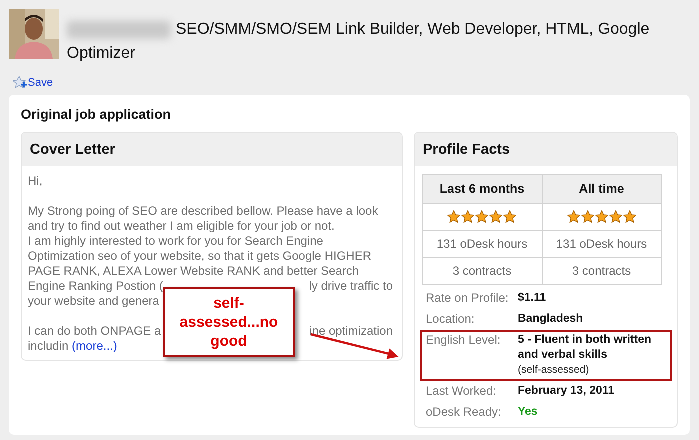 This screenshot has height=440, width=699. I want to click on panel-title: Cover Letter, so click(212, 149).